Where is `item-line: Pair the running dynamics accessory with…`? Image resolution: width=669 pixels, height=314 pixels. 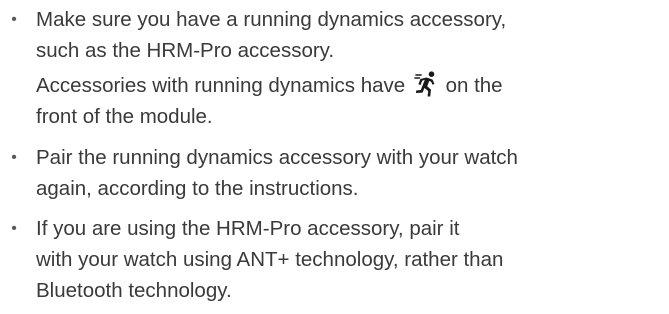 item-line: Pair the running dynamics accessory with… is located at coordinates (277, 157).